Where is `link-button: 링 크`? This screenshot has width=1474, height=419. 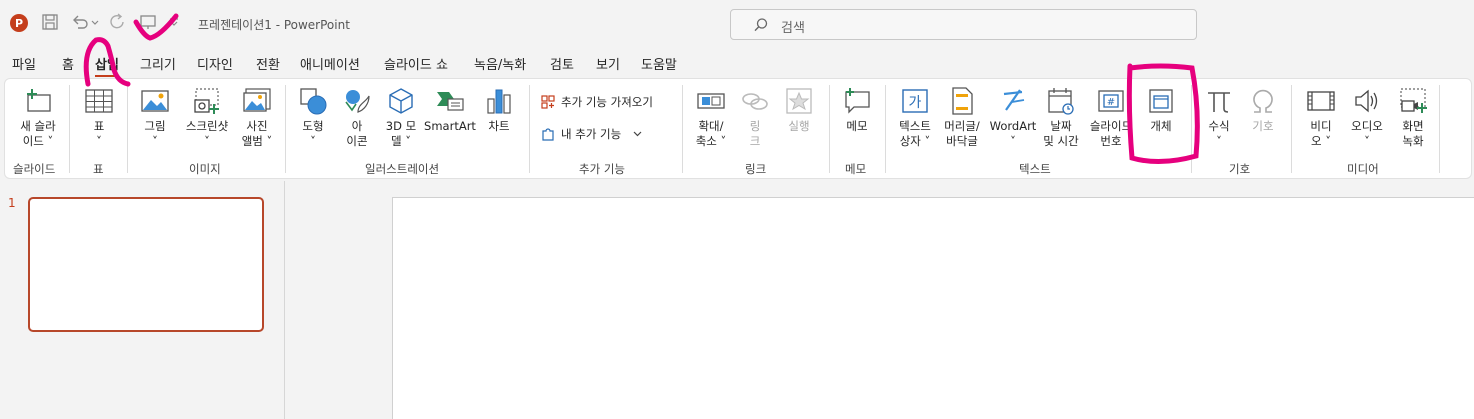 link-button: 링 크 is located at coordinates (755, 117).